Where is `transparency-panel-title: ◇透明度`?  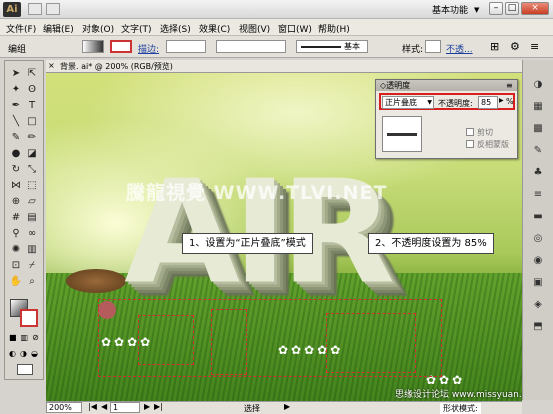
transparency-panel-title: ◇透明度 is located at coordinates (446, 85).